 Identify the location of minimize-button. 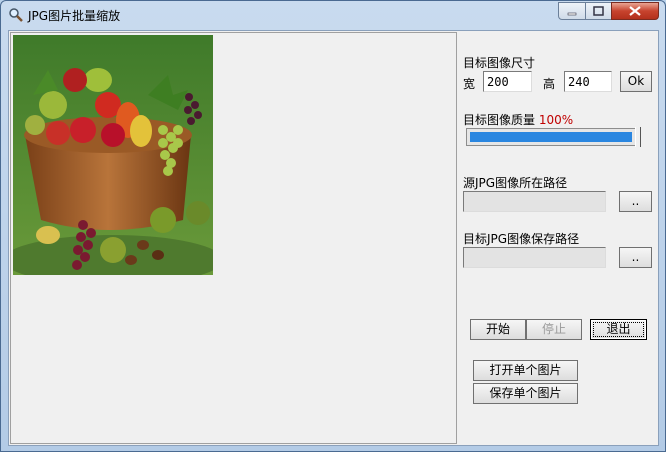
(572, 11).